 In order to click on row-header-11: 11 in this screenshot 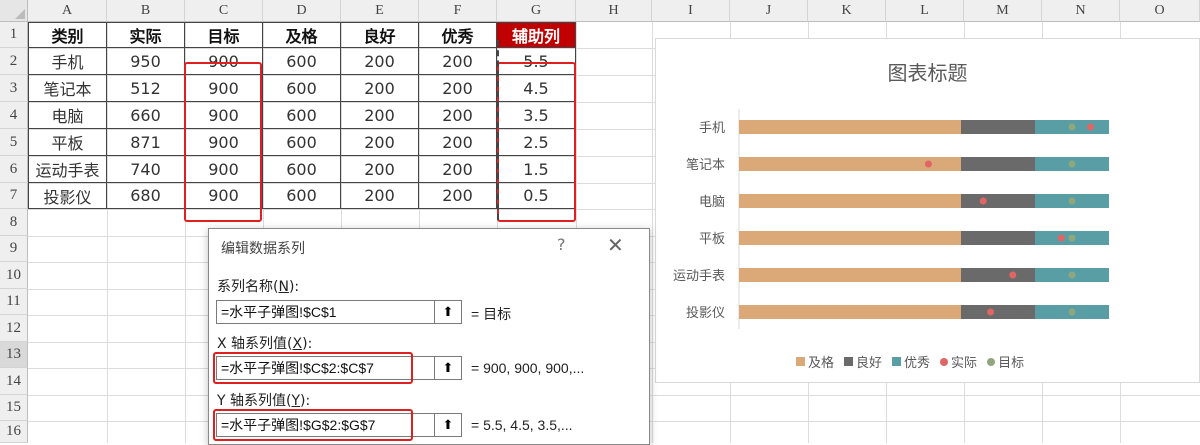, I will do `click(14, 302)`.